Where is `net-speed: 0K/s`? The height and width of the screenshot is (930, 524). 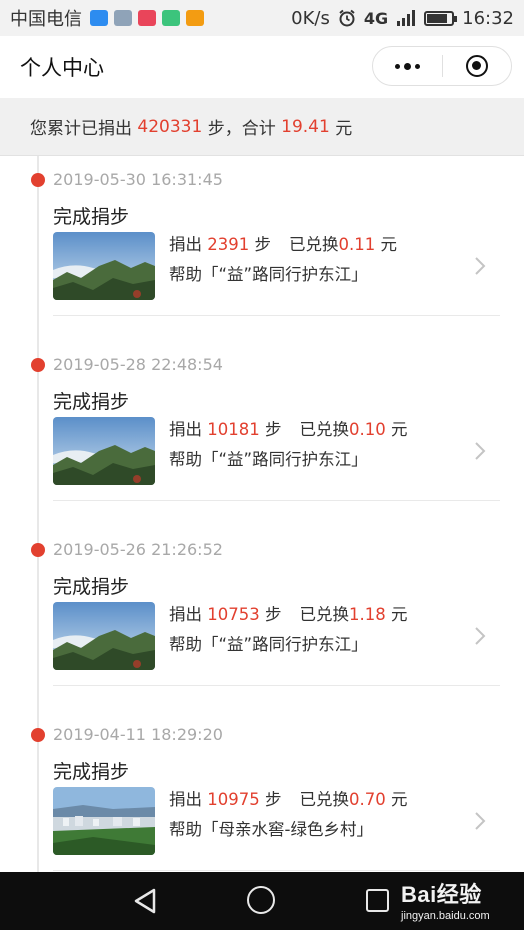
net-speed: 0K/s is located at coordinates (310, 18).